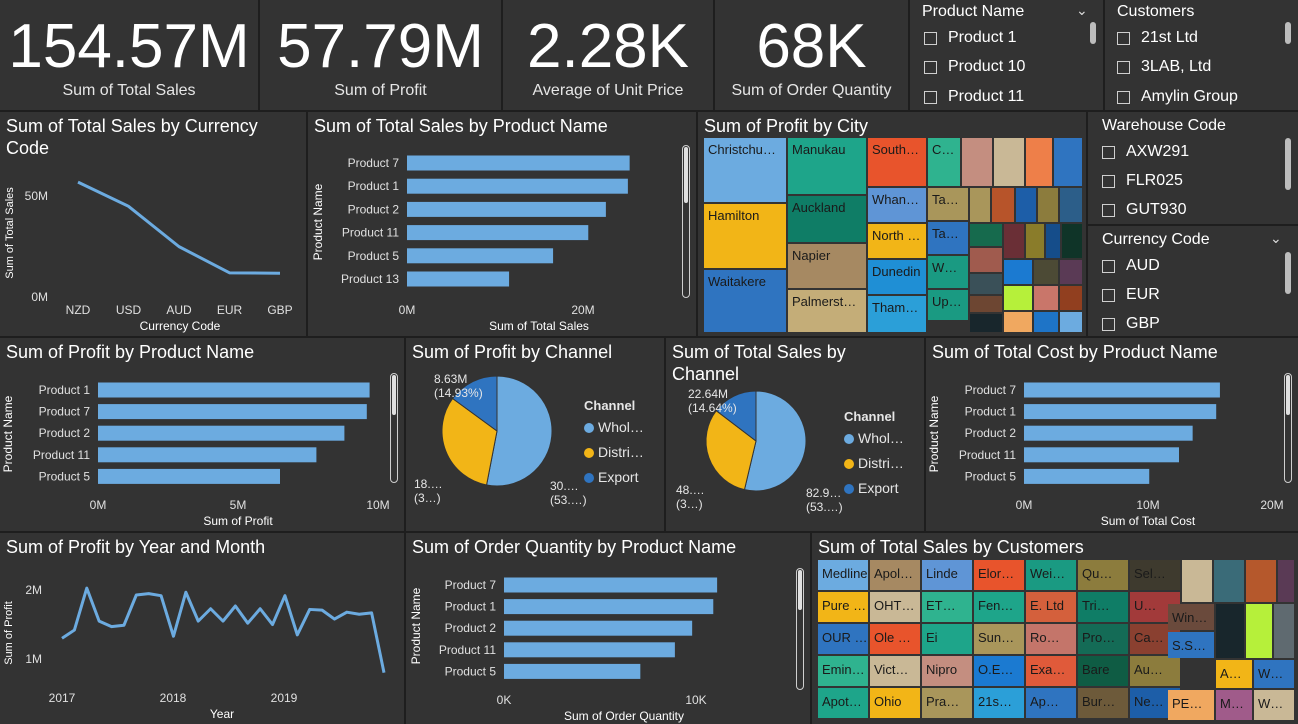 Image resolution: width=1298 pixels, height=724 pixels. What do you see at coordinates (9, 633) in the screenshot?
I see `y-axis-label: Sum of Profit` at bounding box center [9, 633].